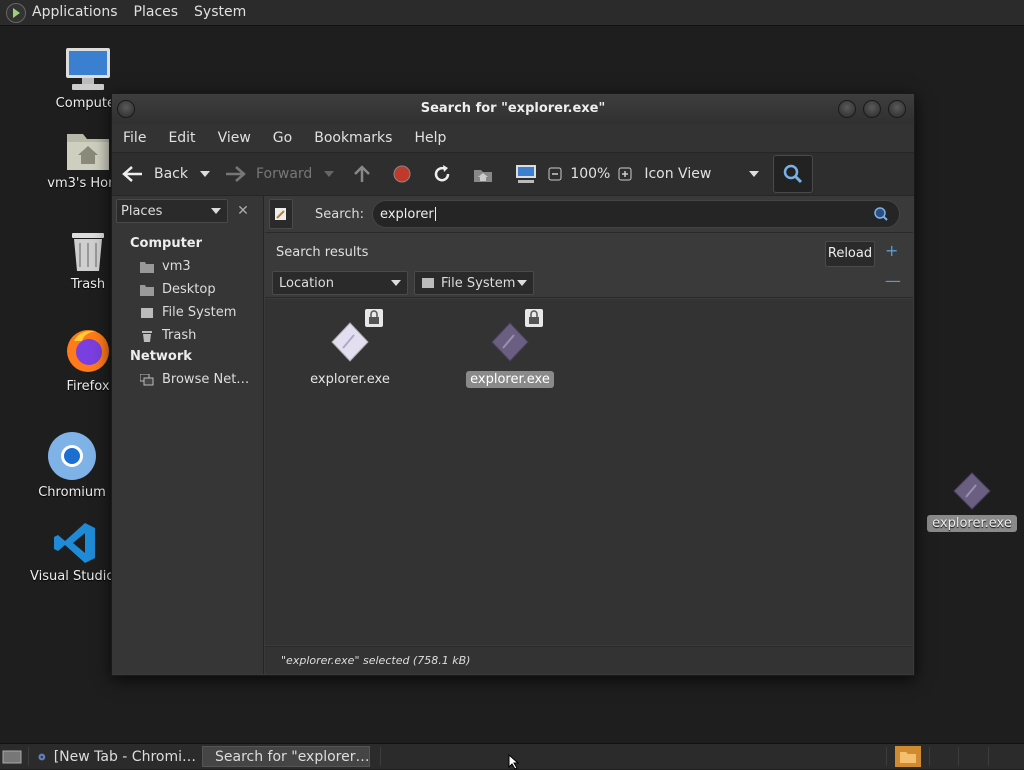 The height and width of the screenshot is (770, 1024). I want to click on sidebar-item-label: File System, so click(199, 312).